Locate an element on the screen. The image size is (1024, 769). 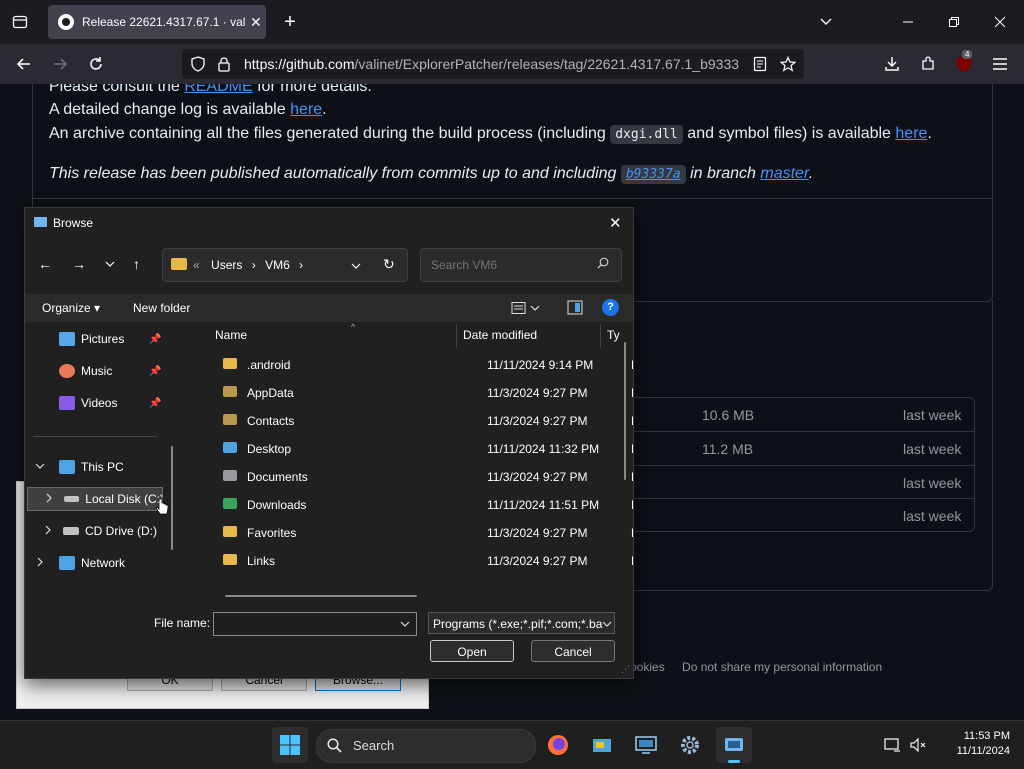
volume-muted-icon is located at coordinates (918, 745).